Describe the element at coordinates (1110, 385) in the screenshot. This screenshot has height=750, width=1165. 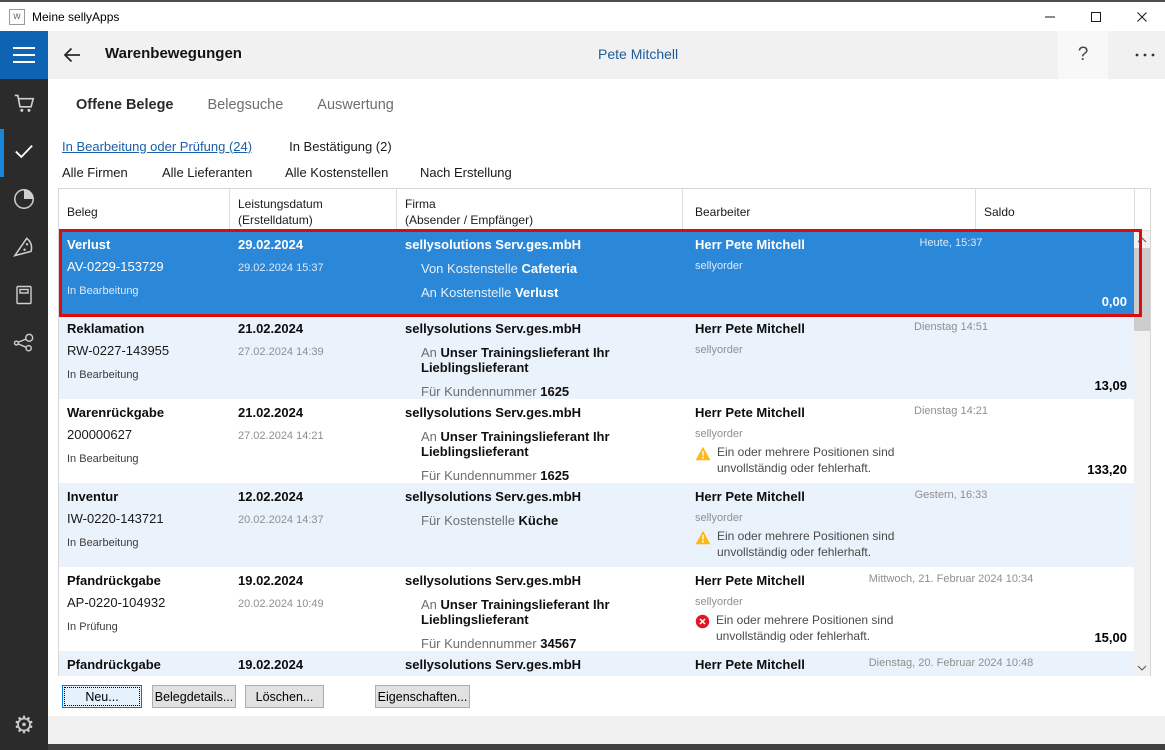
I see `saldo-value: 13,09` at that location.